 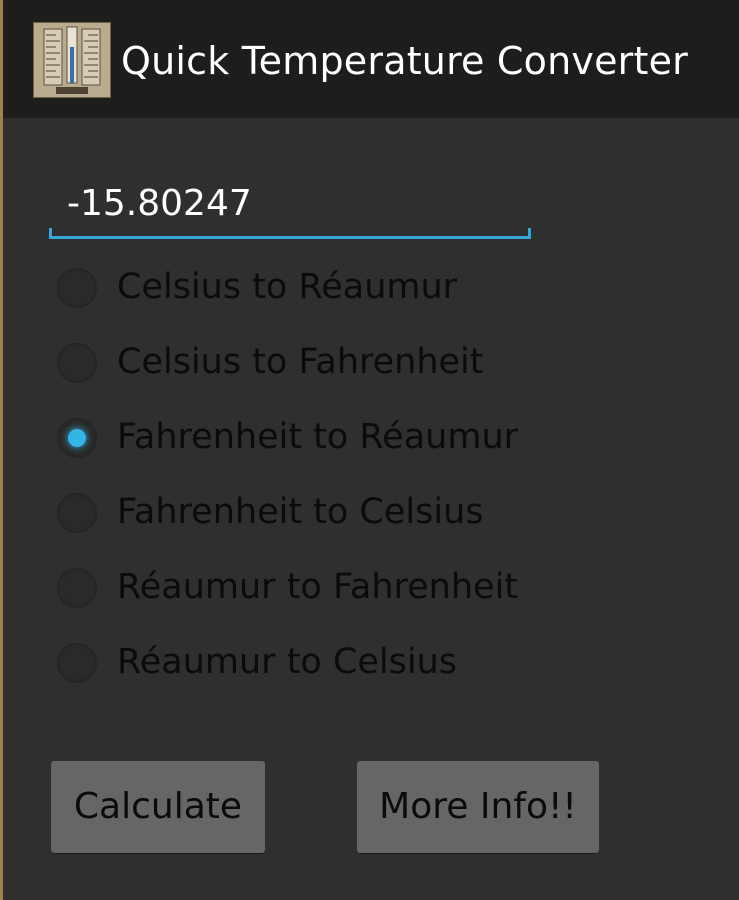 What do you see at coordinates (287, 204) in the screenshot?
I see `temperature-input` at bounding box center [287, 204].